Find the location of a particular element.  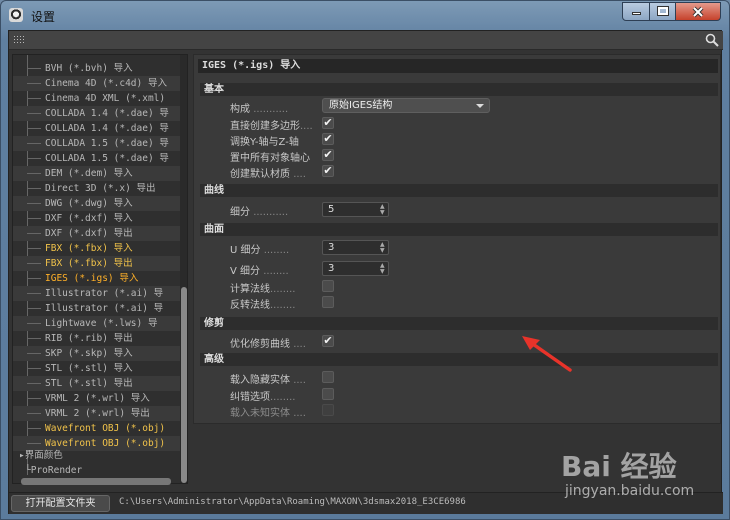

tree-item-label: FBX (*.fbx) 导出 is located at coordinates (89, 263).